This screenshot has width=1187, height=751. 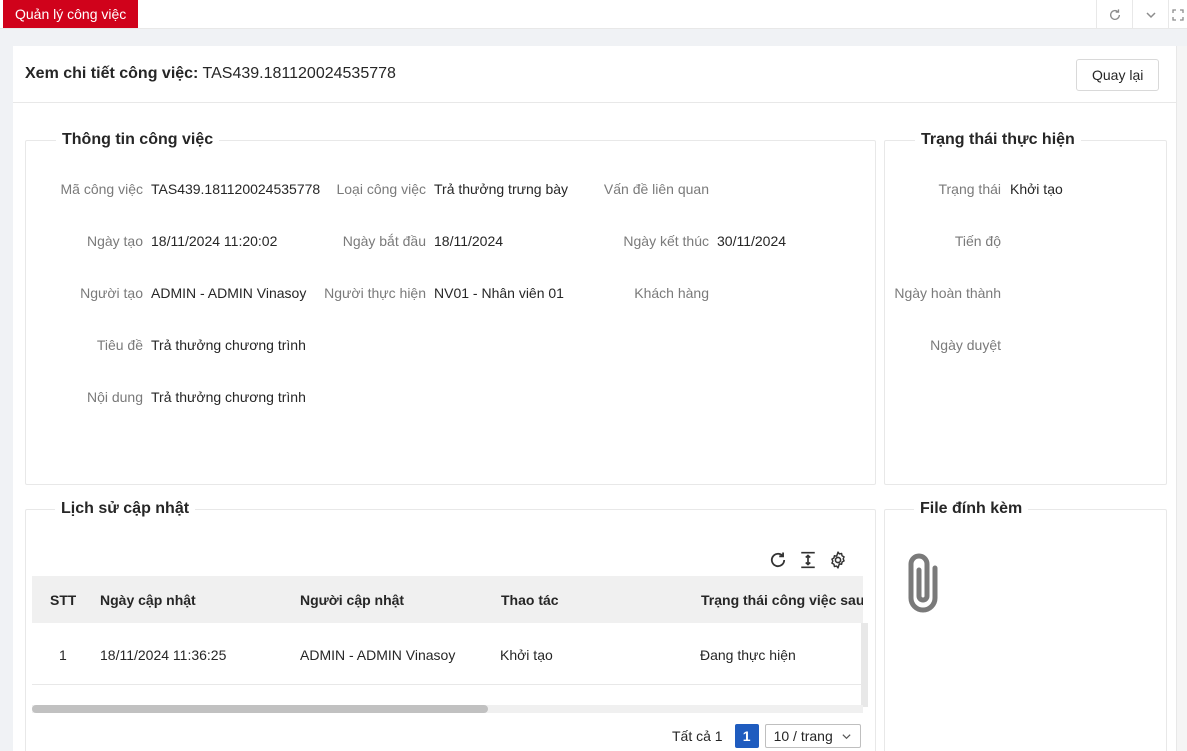 I want to click on table-density-button, so click(x=808, y=560).